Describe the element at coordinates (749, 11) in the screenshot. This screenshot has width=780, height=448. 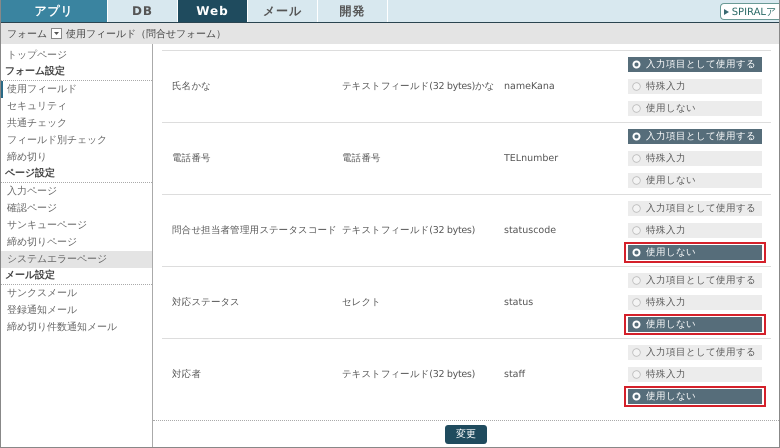
I see `external-link-button: SPIRALア` at that location.